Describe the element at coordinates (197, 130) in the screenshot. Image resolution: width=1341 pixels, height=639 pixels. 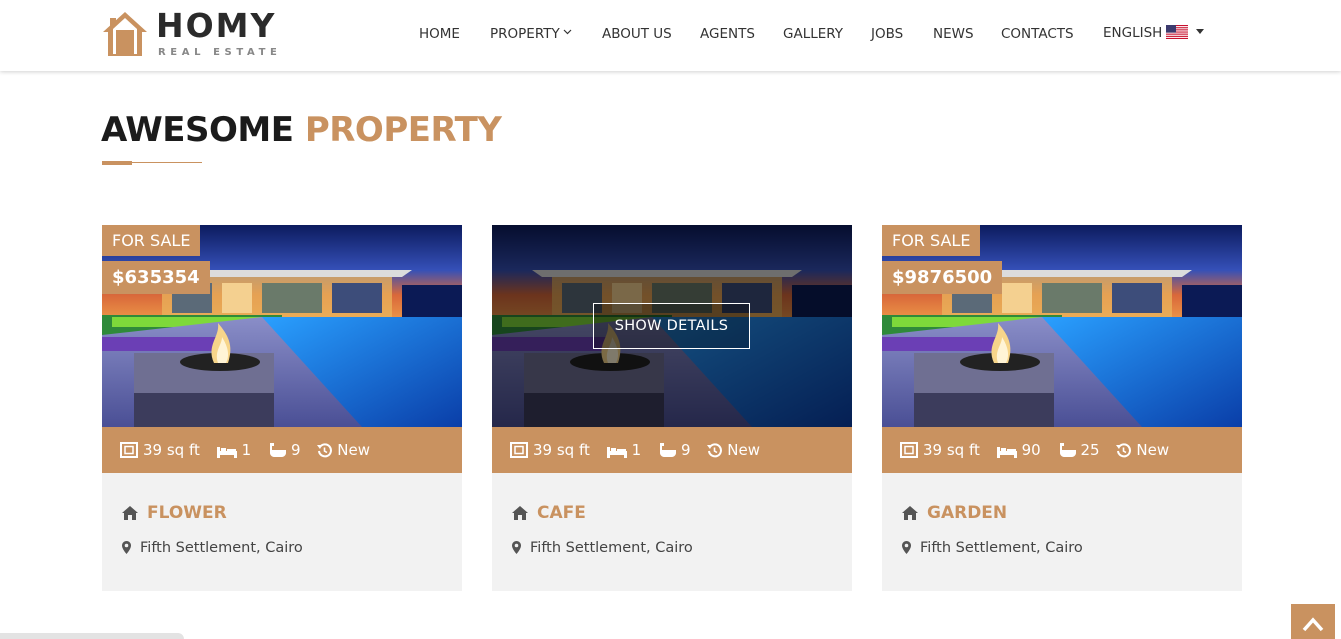
I see `section-title-main: AWESOME` at that location.